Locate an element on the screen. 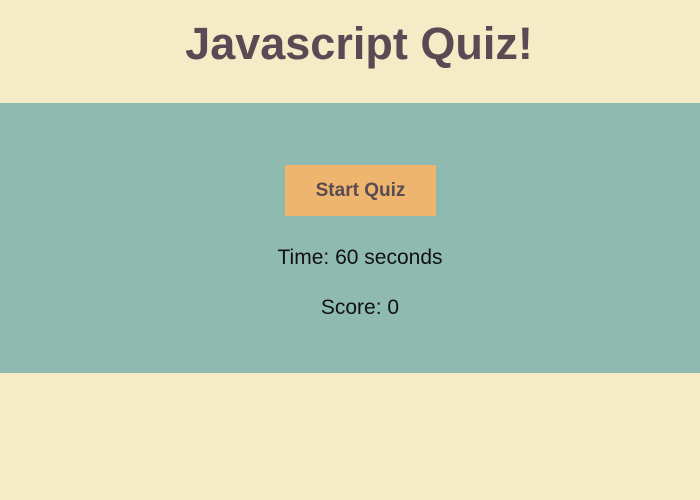  score-label: Score: is located at coordinates (351, 307).